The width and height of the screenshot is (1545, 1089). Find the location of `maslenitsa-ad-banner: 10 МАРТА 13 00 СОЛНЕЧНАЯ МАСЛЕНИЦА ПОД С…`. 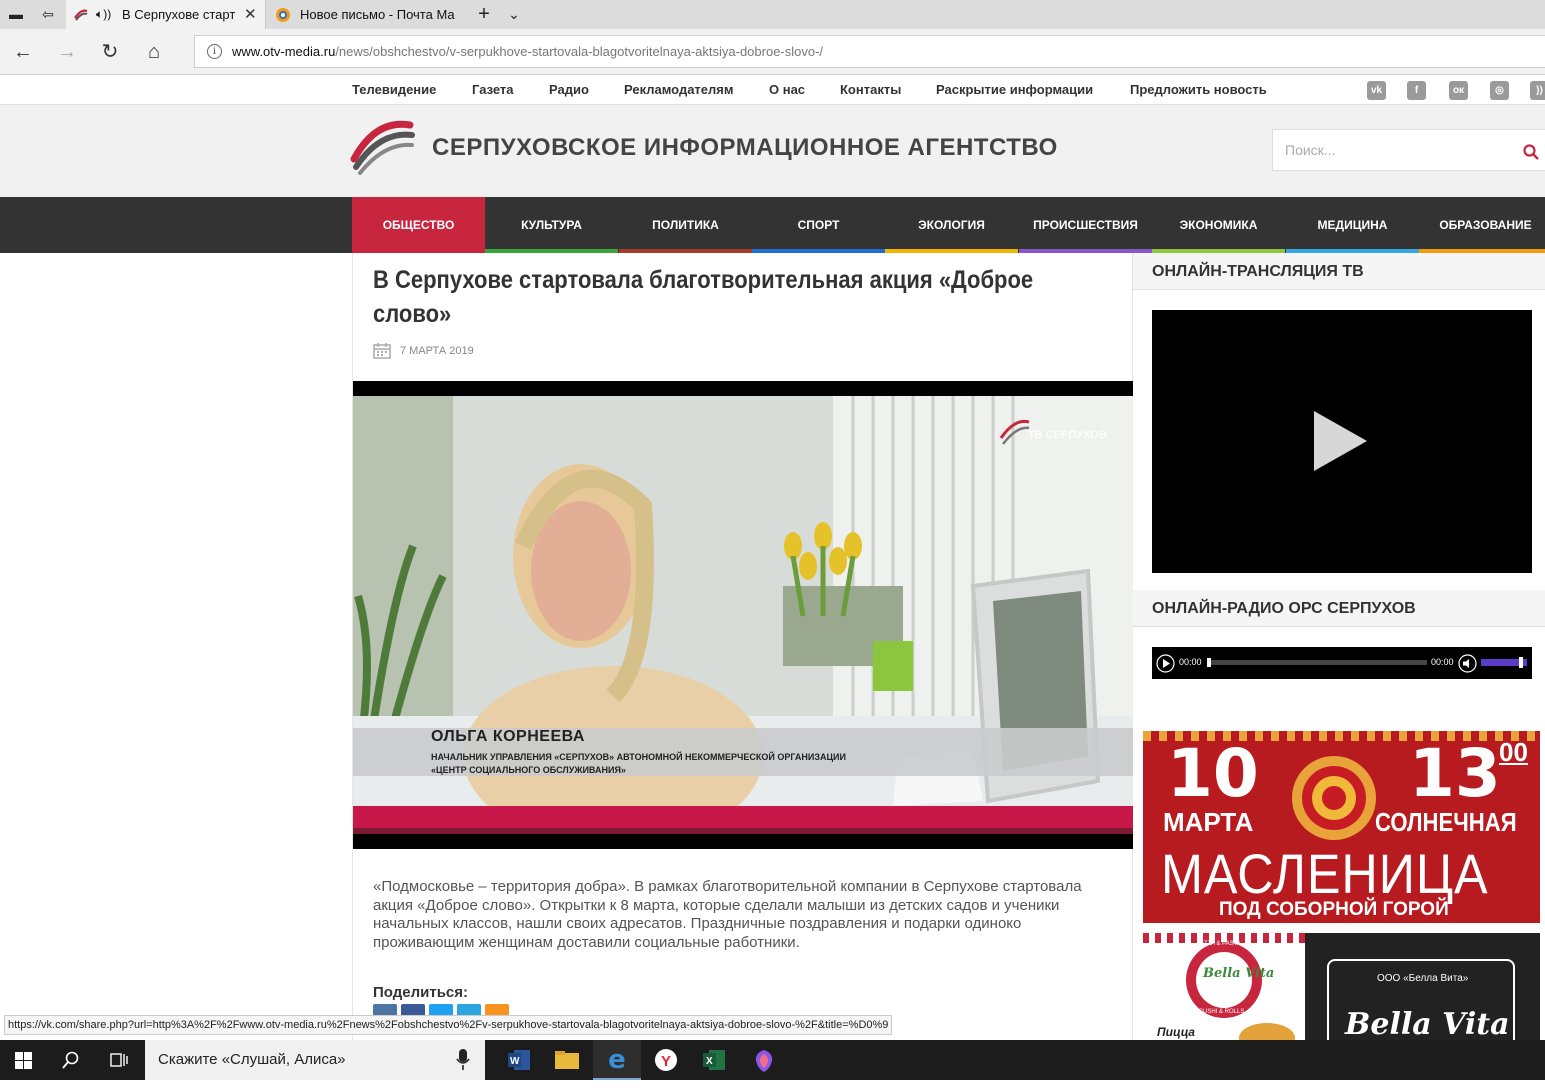

maslenitsa-ad-banner: 10 МАРТА 13 00 СОЛНЕЧНАЯ МАСЛЕНИЦА ПОД С… is located at coordinates (1341, 827).